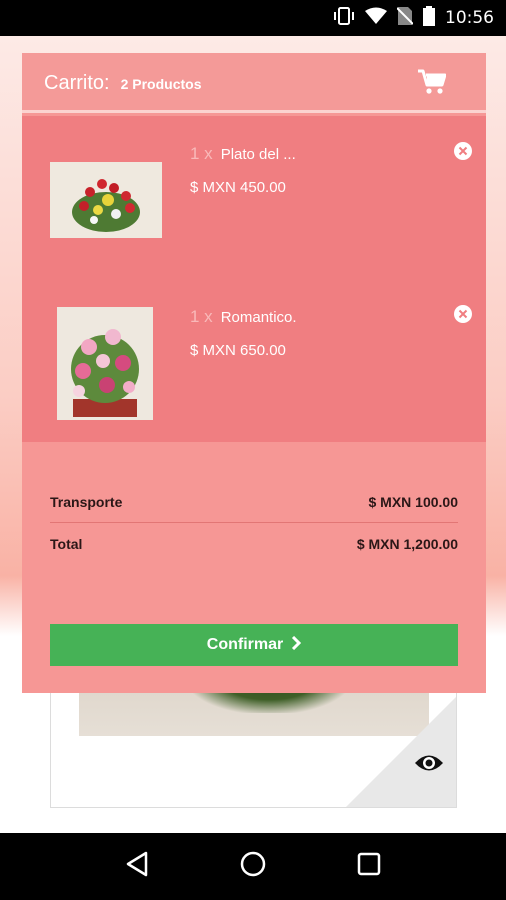  I want to click on item-name: Romantico., so click(259, 317).